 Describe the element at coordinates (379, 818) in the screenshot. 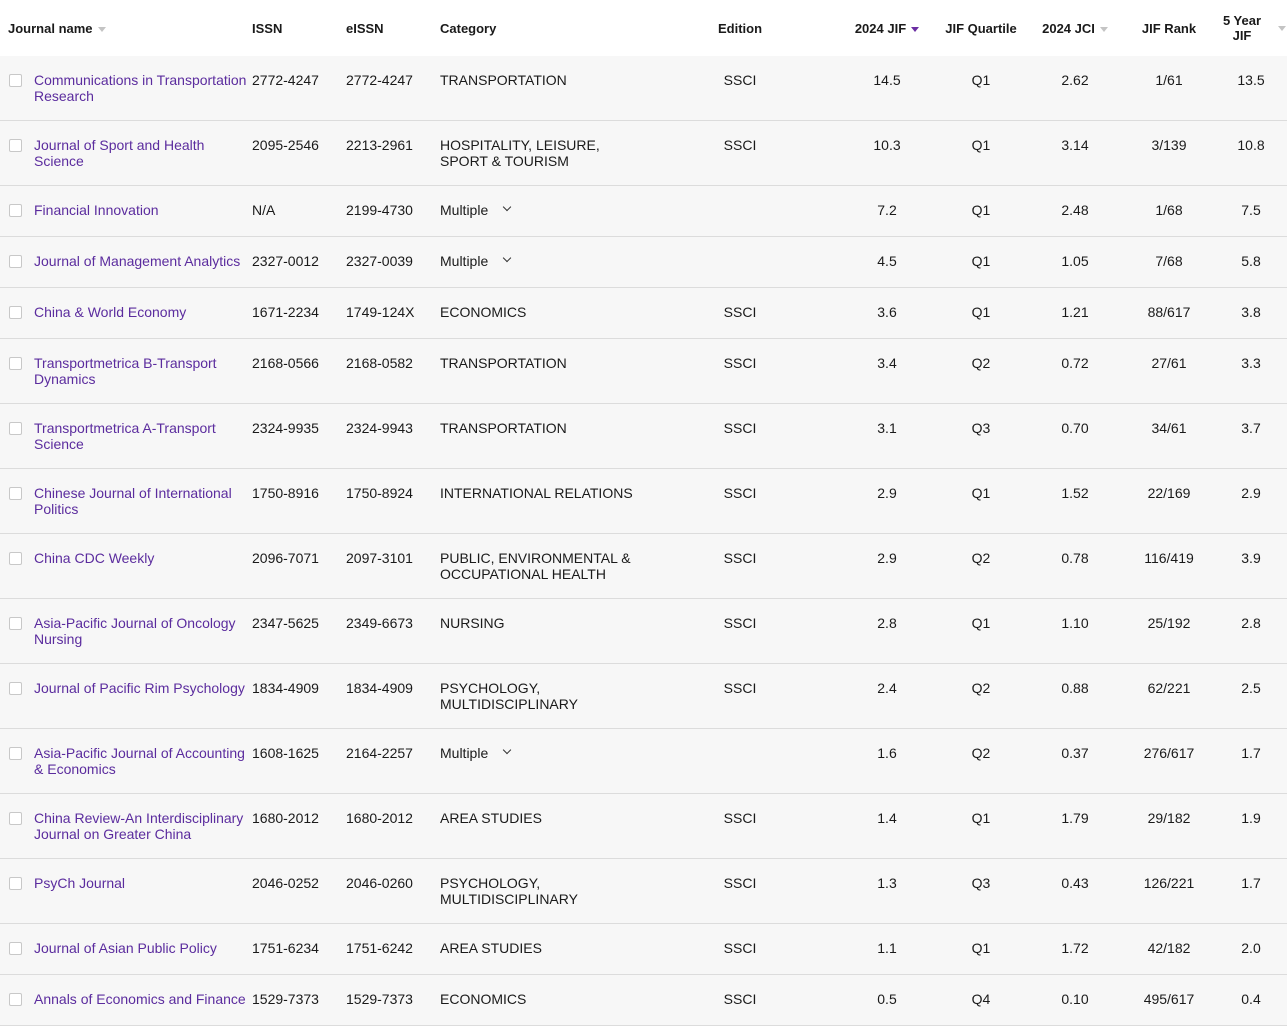

I see `eissn-value: 1680-2012` at that location.